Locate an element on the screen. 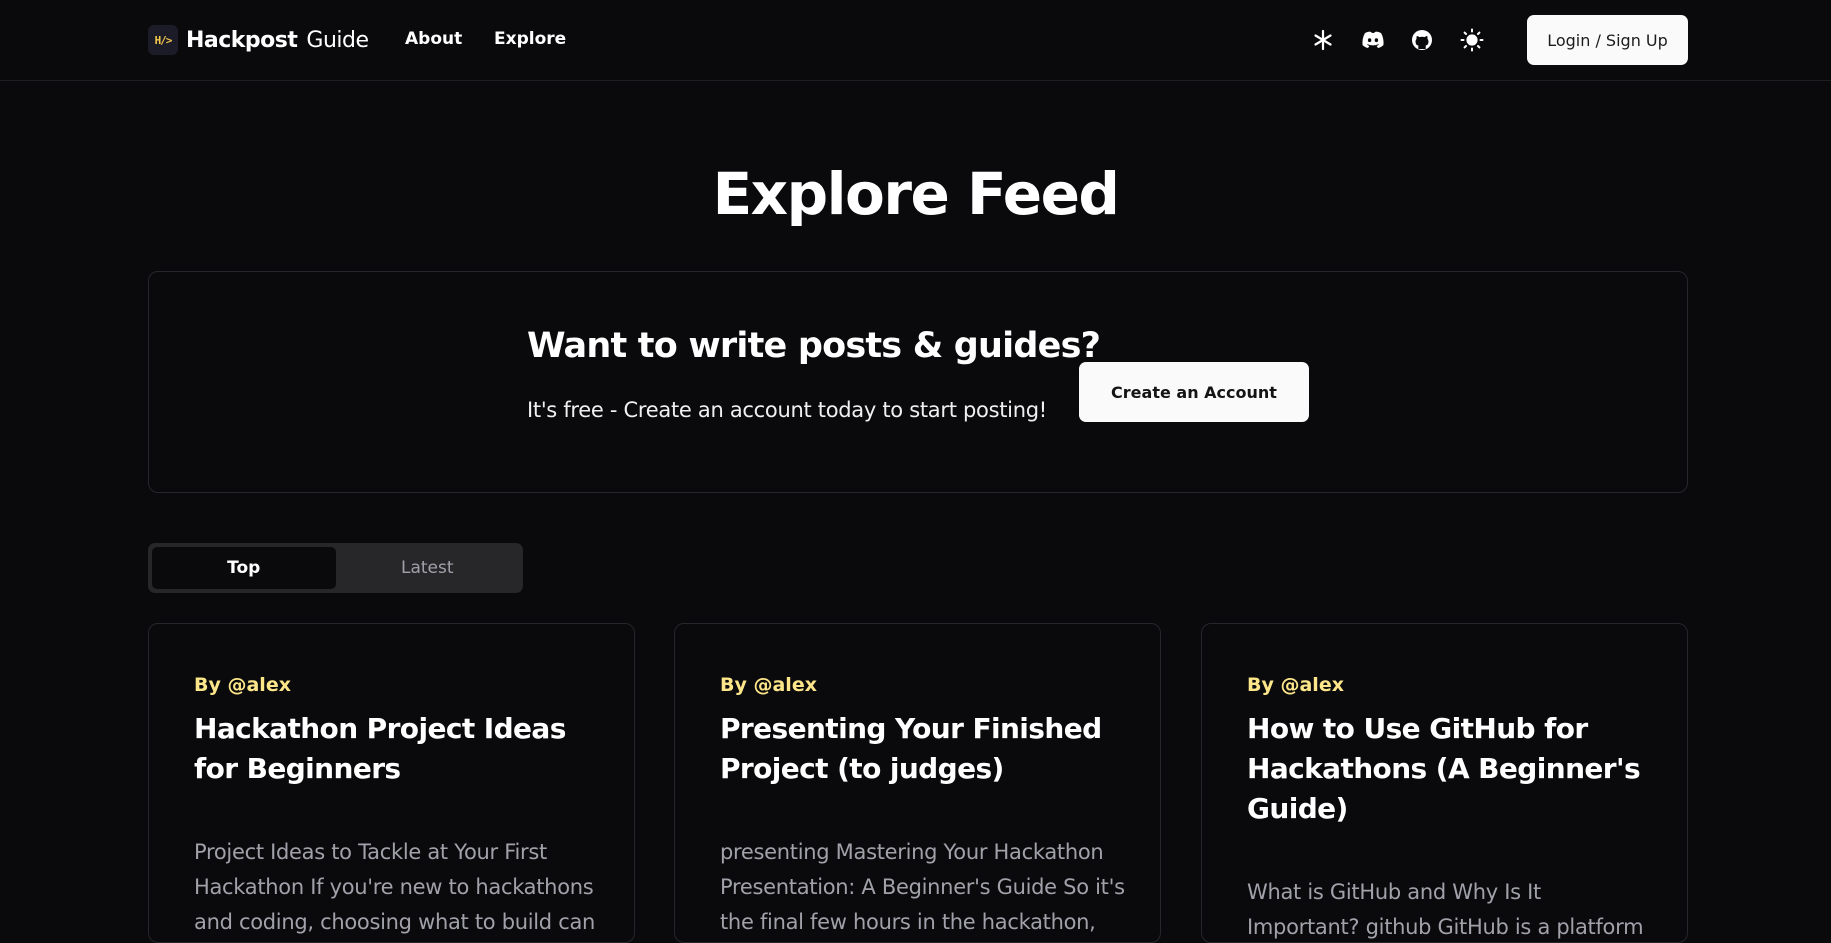 The width and height of the screenshot is (1831, 943). feed-sort-tabs: Top Latest is located at coordinates (335, 568).